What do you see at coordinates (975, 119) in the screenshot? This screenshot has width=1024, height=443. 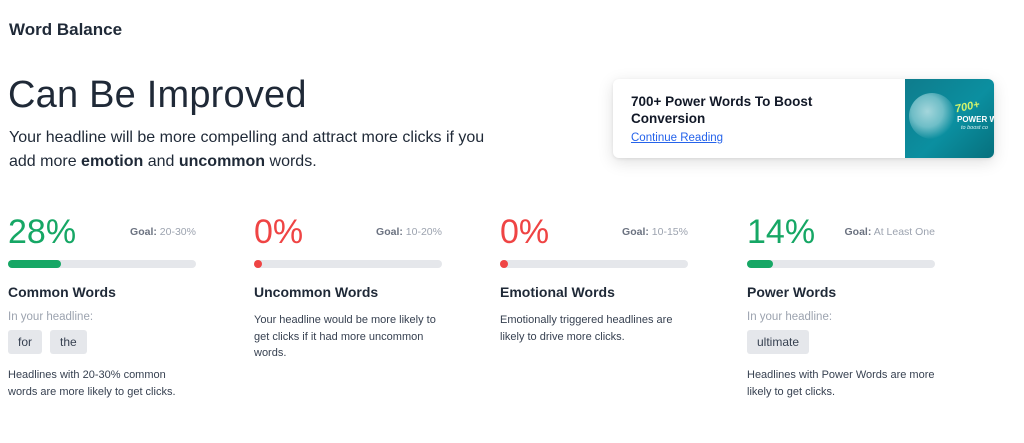 I see `thumb-word: POWER W` at bounding box center [975, 119].